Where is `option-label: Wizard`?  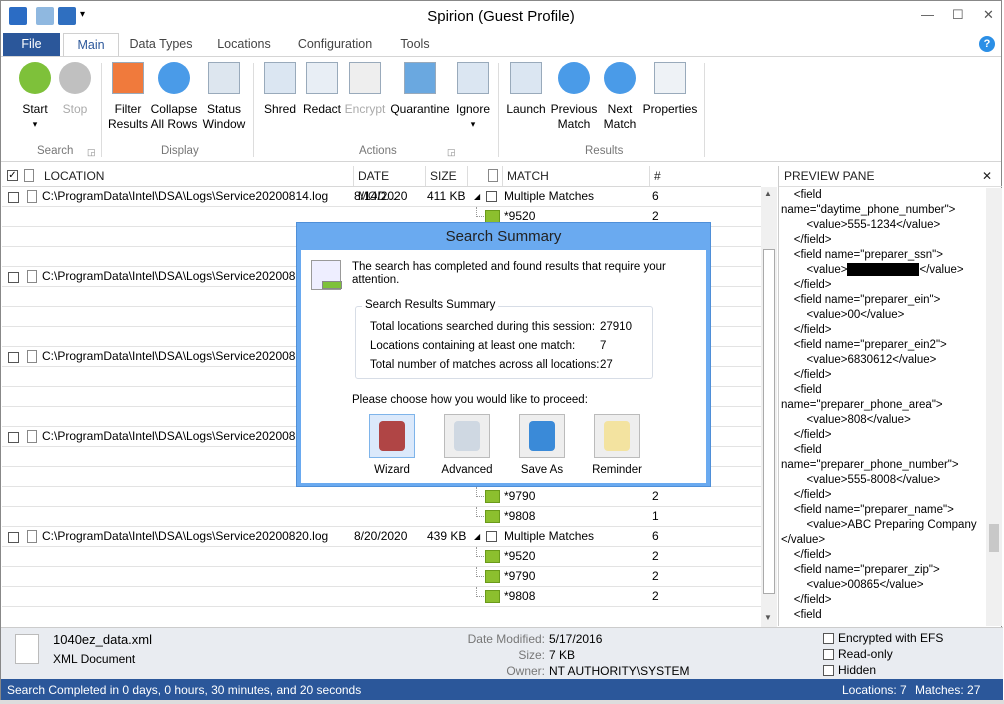 option-label: Wizard is located at coordinates (392, 470).